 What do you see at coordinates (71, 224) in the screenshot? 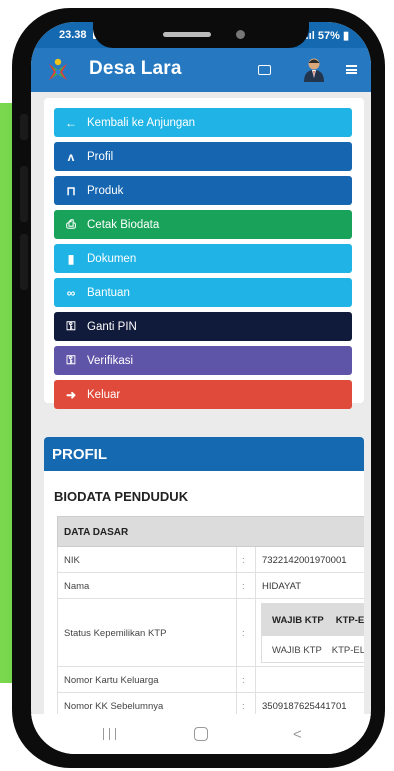
I see `printer-icon: ⎙` at bounding box center [71, 224].